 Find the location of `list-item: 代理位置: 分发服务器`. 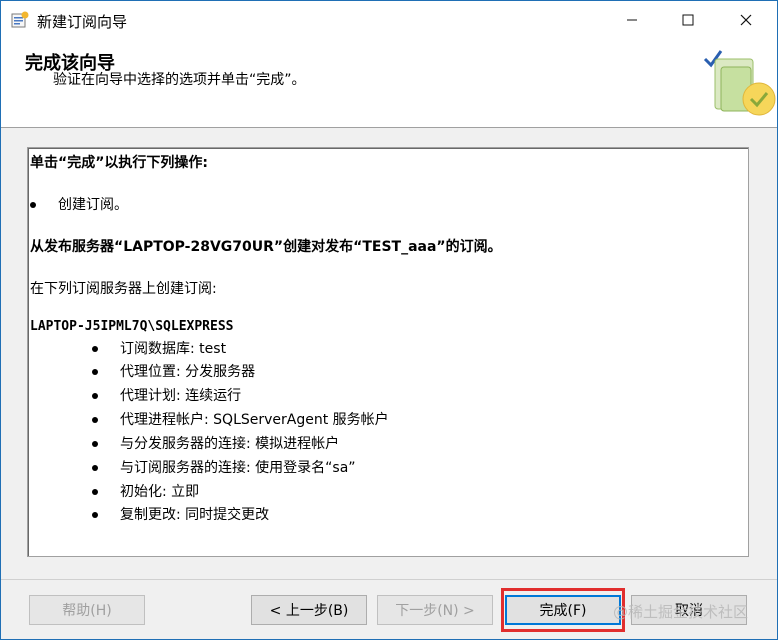

list-item: 代理位置: 分发服务器 is located at coordinates (173, 371).